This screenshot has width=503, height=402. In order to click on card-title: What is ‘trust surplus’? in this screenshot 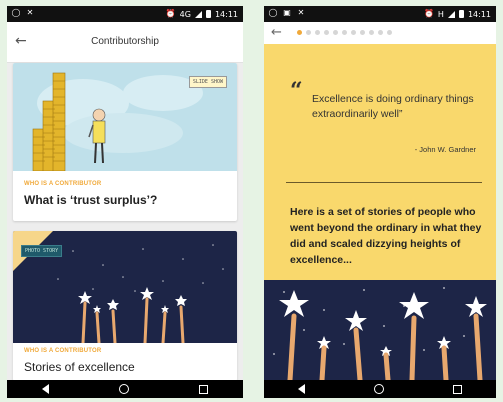, I will do `click(91, 200)`.